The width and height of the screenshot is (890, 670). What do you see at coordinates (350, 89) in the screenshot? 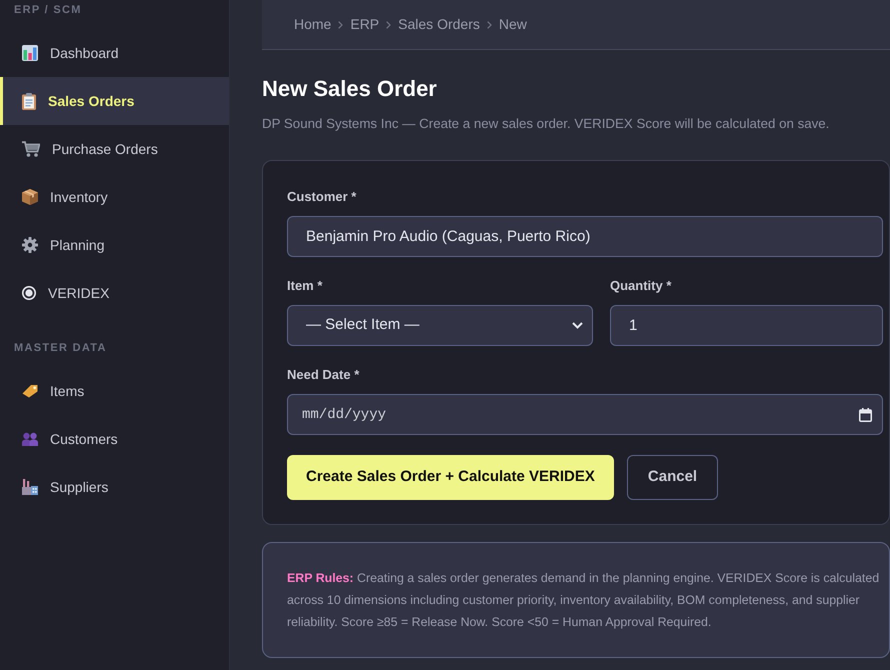
I see `page-title: New Sales Order` at bounding box center [350, 89].